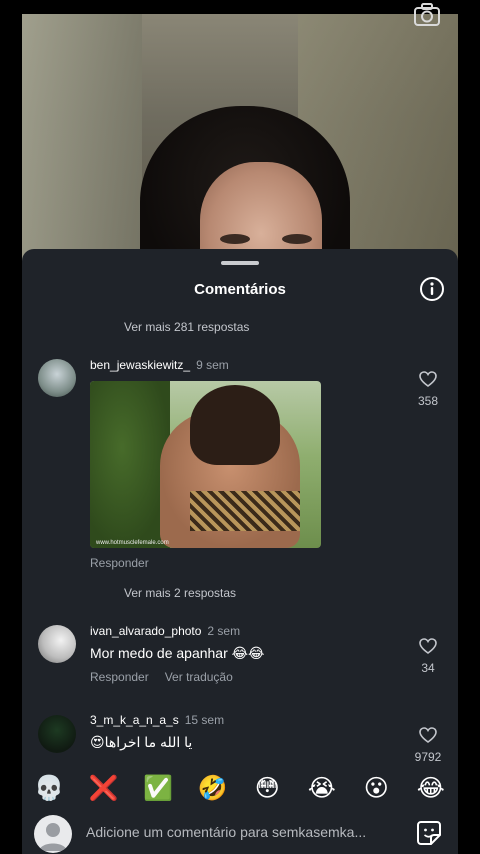  What do you see at coordinates (428, 401) in the screenshot?
I see `like-count: 358` at bounding box center [428, 401].